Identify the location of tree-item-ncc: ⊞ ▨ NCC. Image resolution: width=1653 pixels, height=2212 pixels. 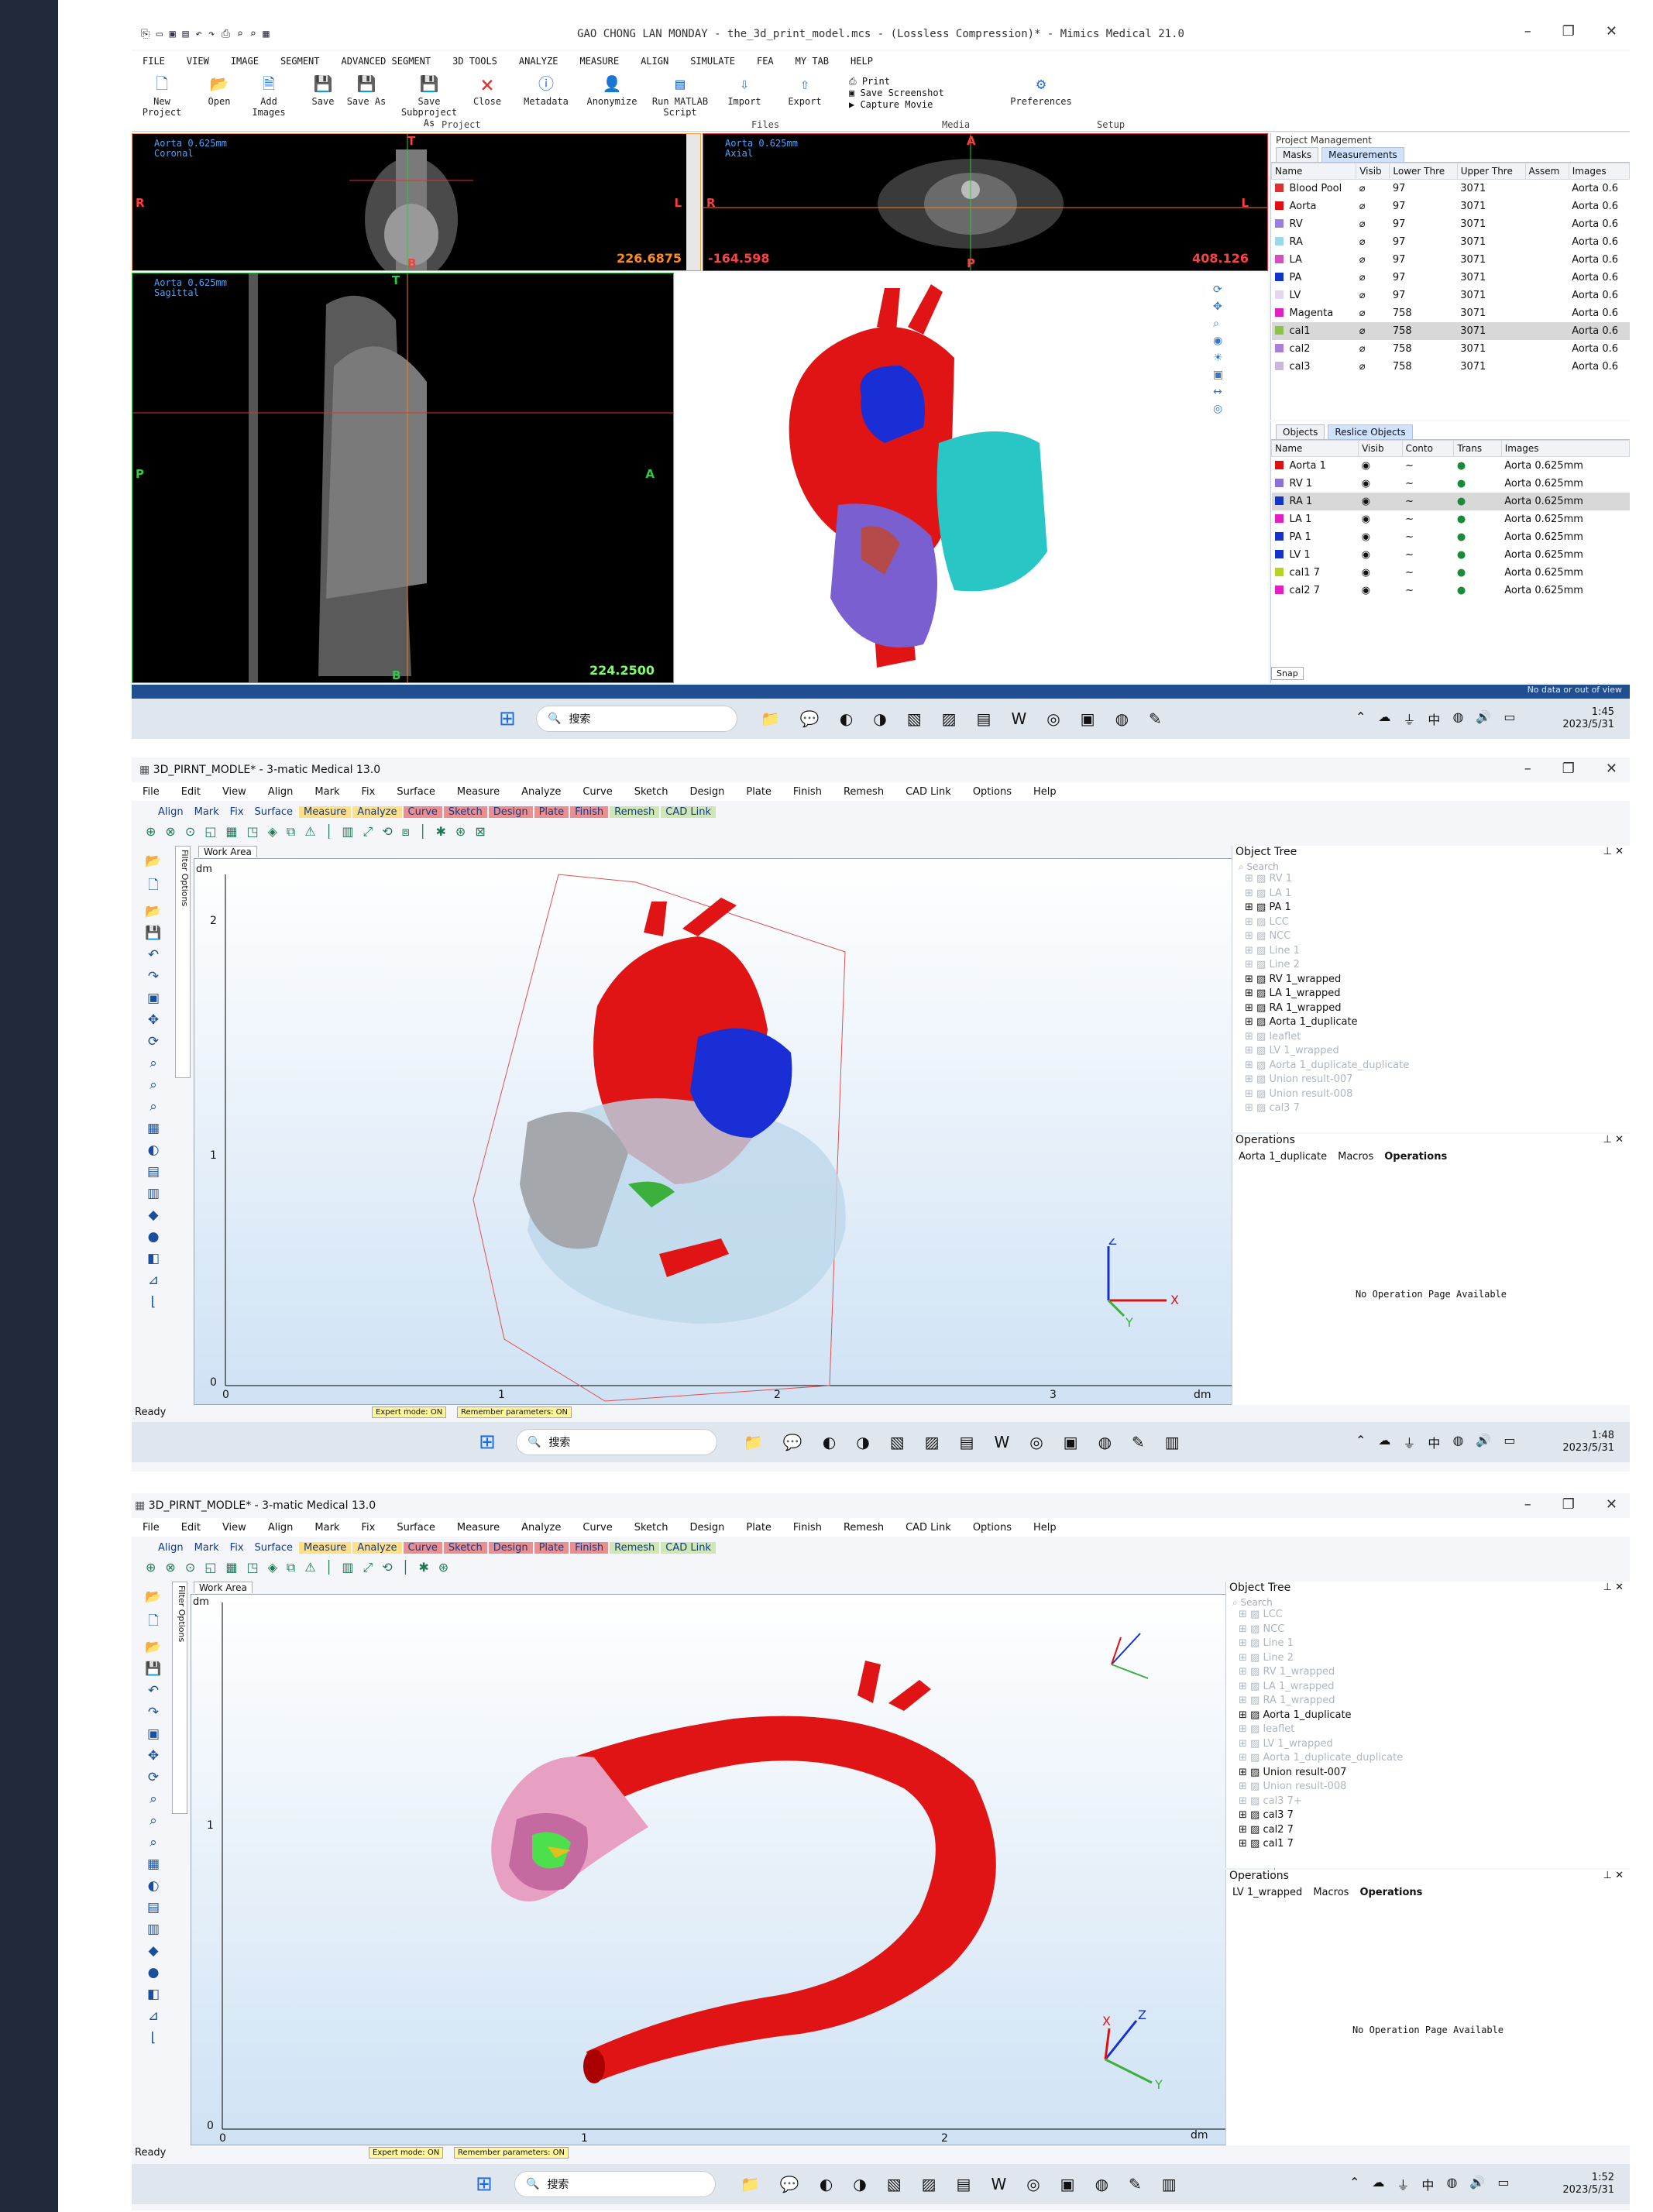
(1420, 1630).